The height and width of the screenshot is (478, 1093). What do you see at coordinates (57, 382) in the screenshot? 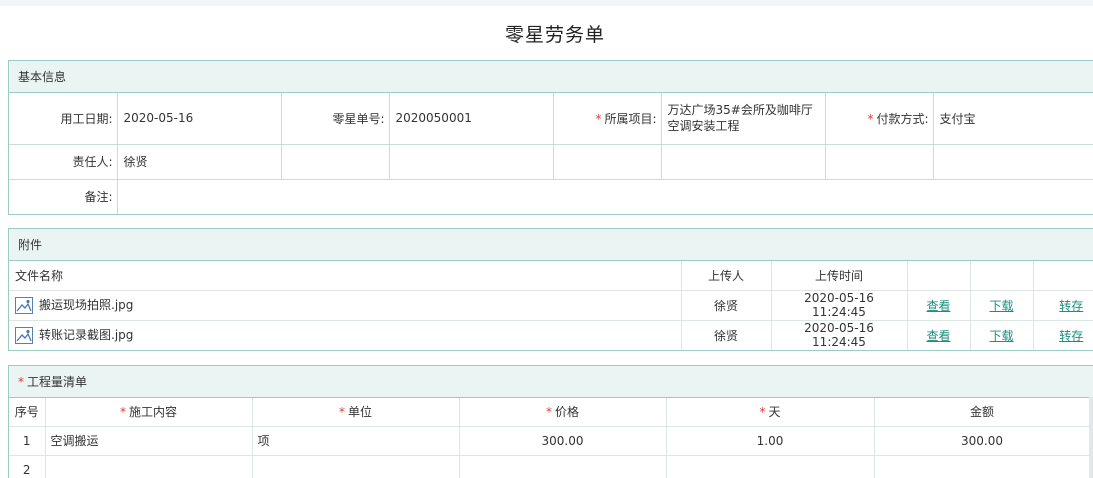
I see `quantity-list-title: 工程量清单` at bounding box center [57, 382].